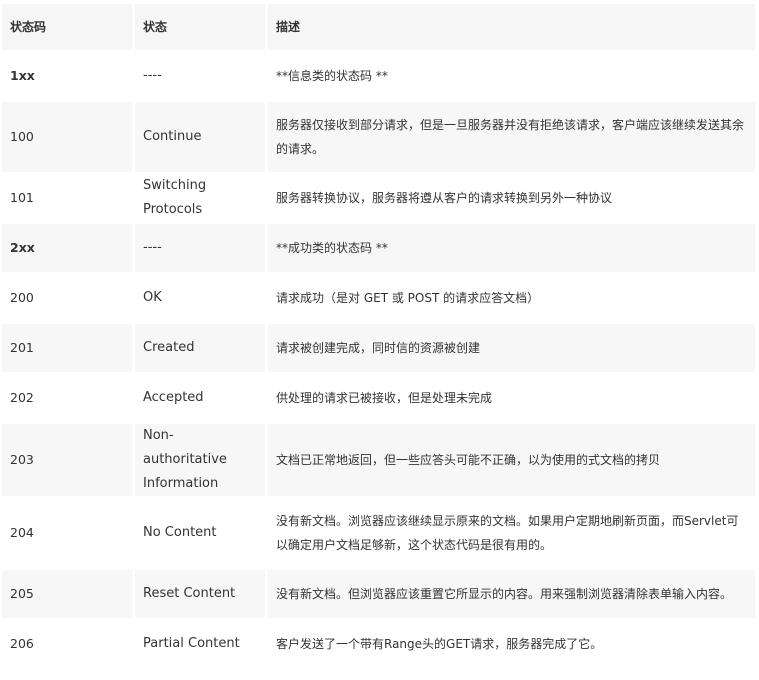 This screenshot has width=759, height=680. I want to click on cell-description: 客户发送了一个带有Range头的GET请求，服务器完成了它。, so click(511, 644).